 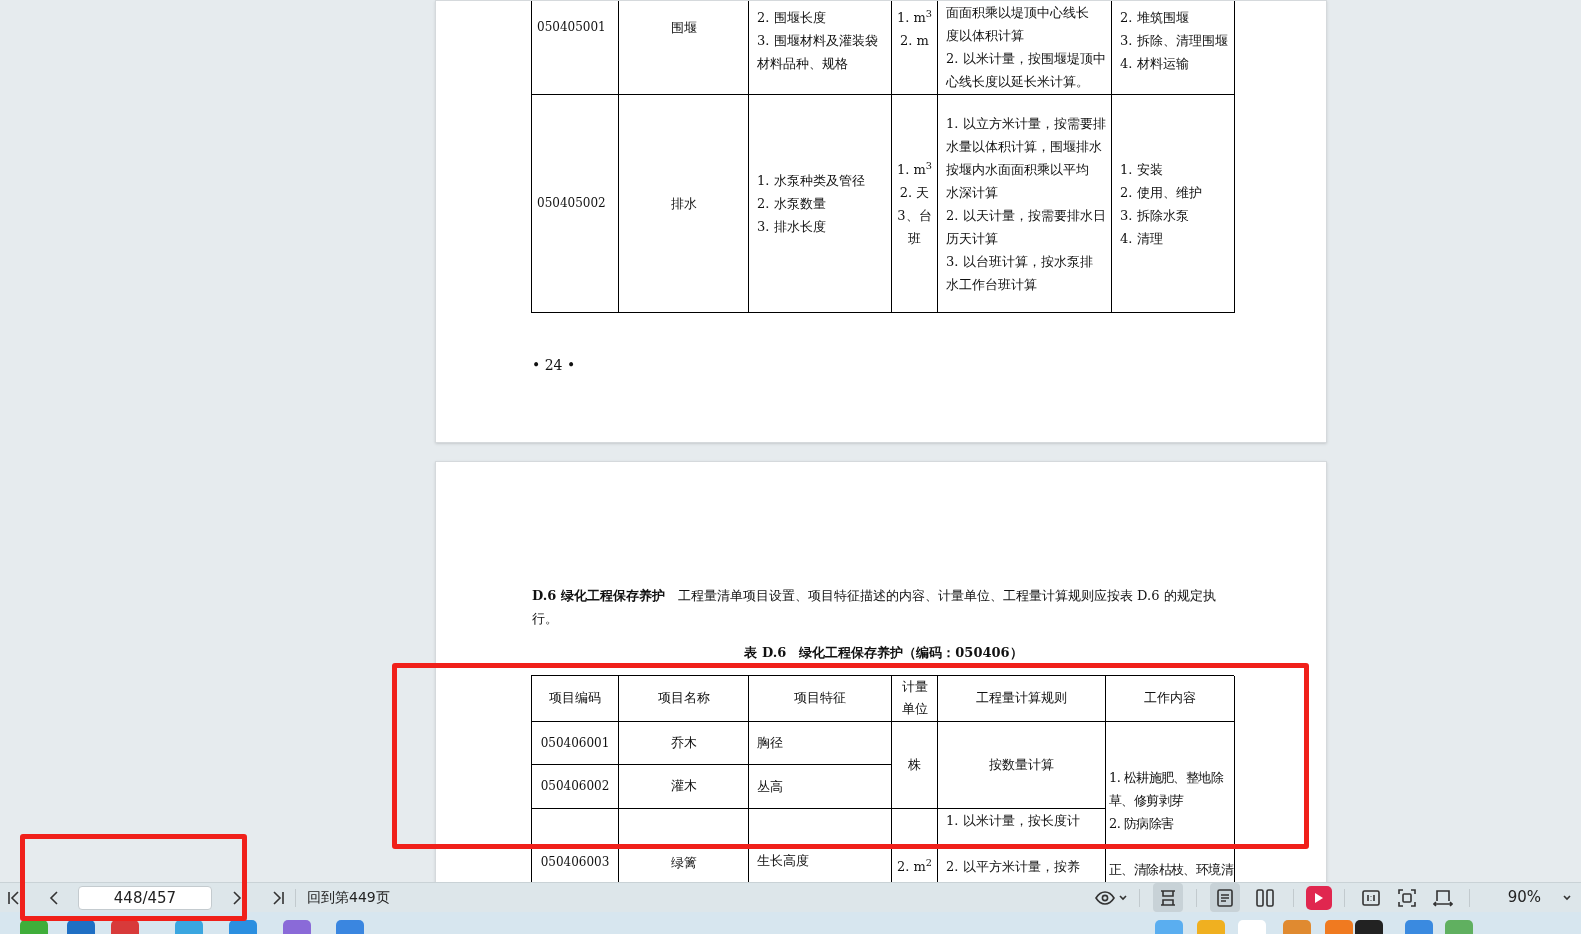 I want to click on table-cell-line: 按数量计算, so click(x=1021, y=765).